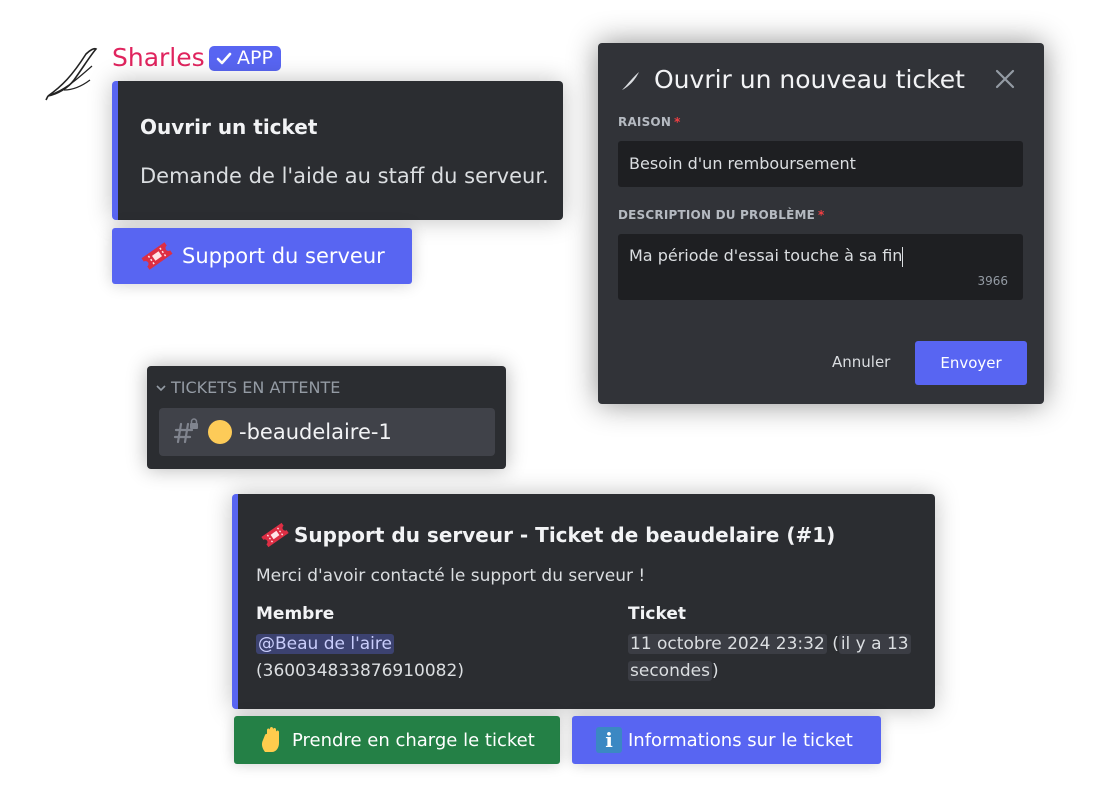 The image size is (1100, 800). I want to click on description-value: Ma période d'essai touche à sa fin, so click(766, 255).